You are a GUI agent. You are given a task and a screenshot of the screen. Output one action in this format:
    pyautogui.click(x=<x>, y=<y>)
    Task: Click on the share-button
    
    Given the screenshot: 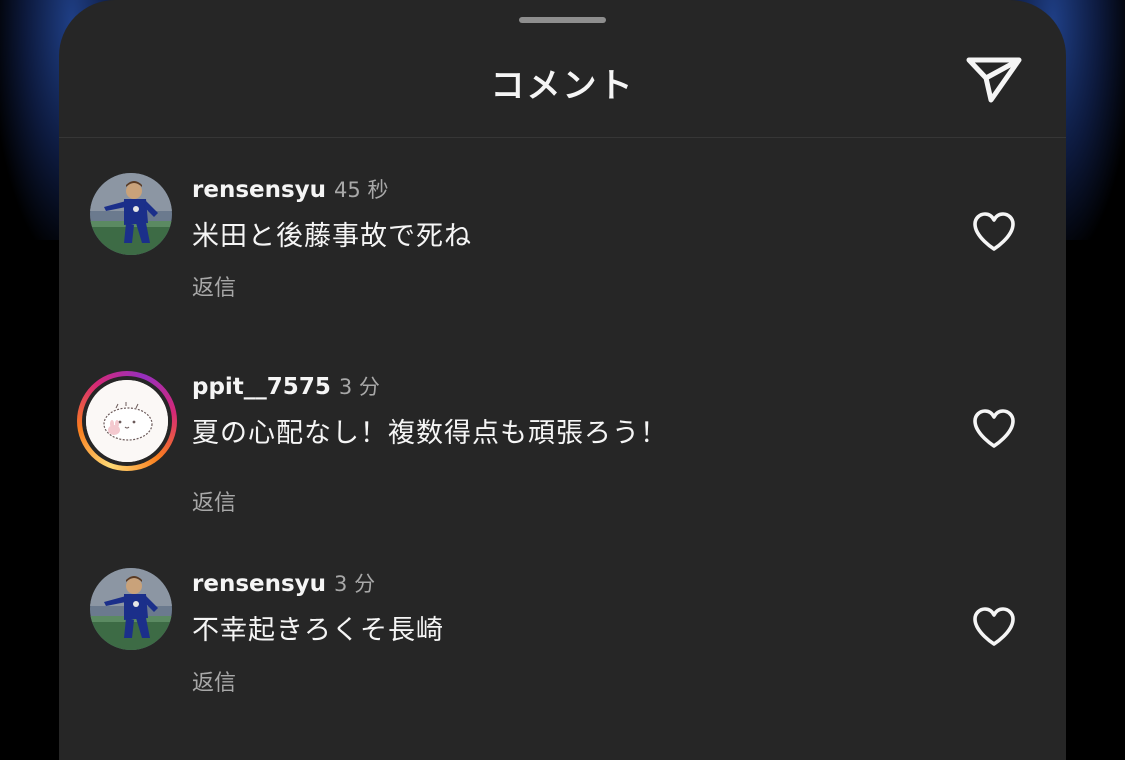 What is the action you would take?
    pyautogui.click(x=993, y=80)
    